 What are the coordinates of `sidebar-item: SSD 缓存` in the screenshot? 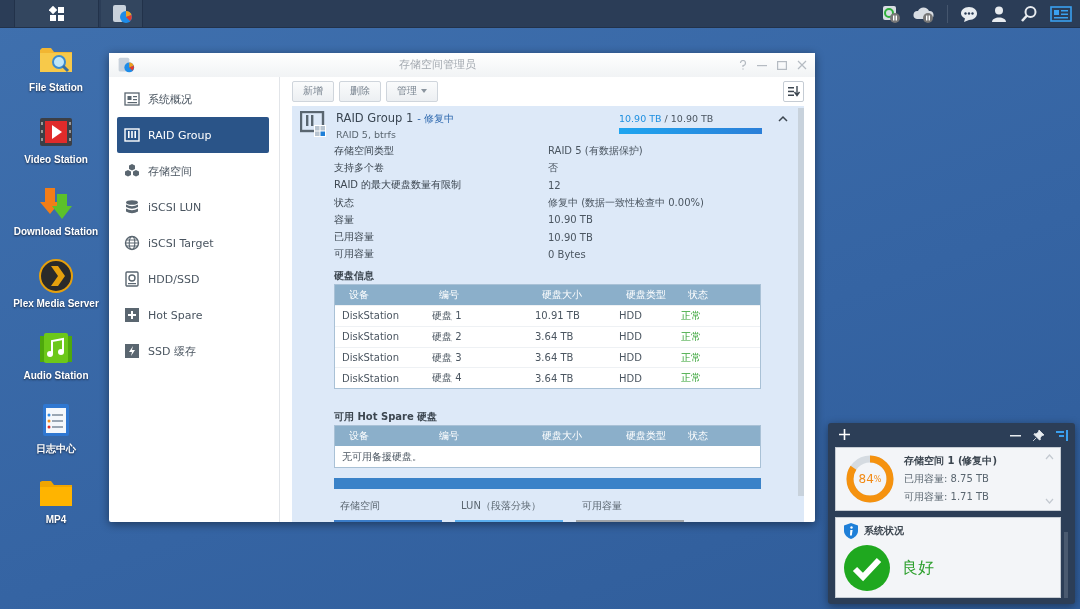 It's located at (193, 351).